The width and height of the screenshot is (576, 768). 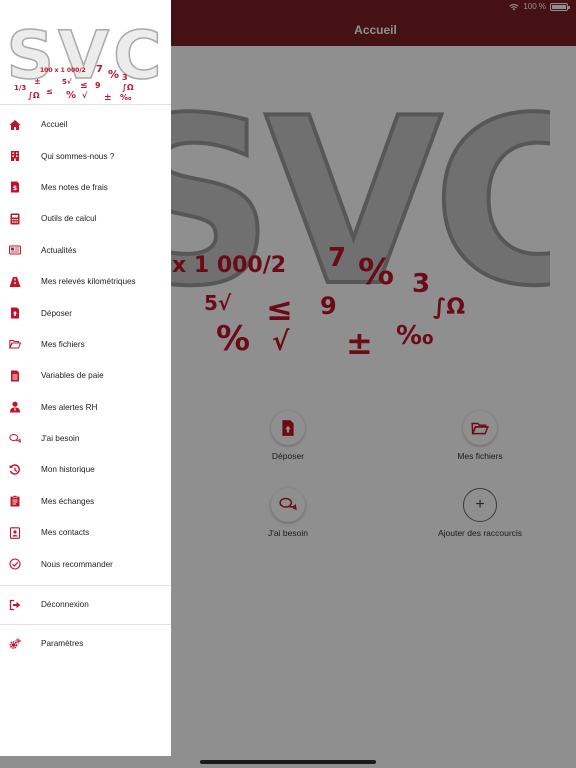 What do you see at coordinates (85, 438) in the screenshot?
I see `menu-item-j-ai-besoin: J'ai besoin` at bounding box center [85, 438].